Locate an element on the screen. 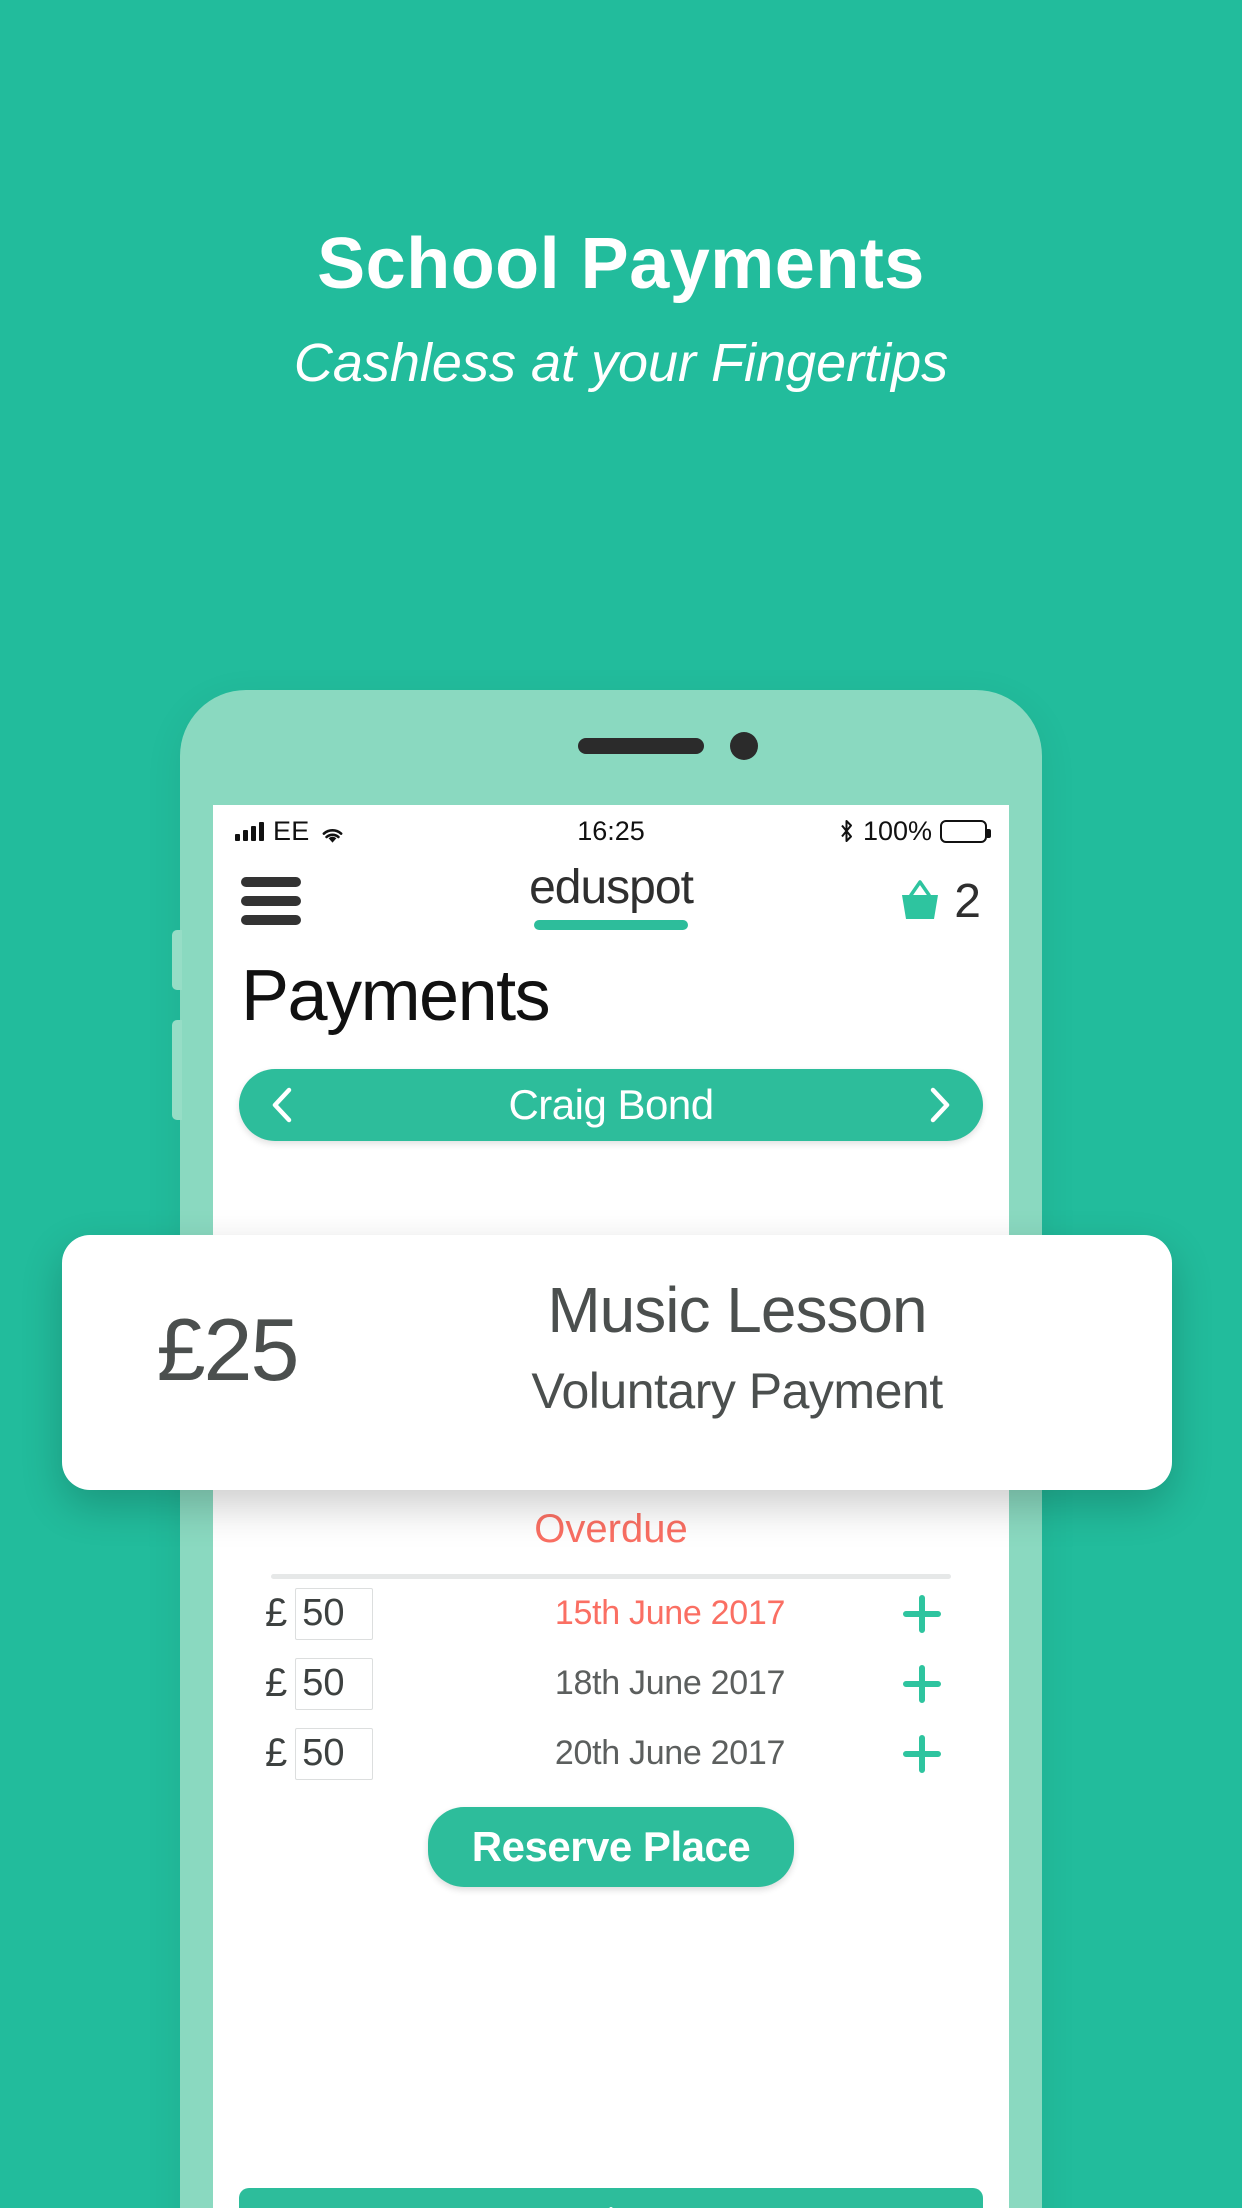 The height and width of the screenshot is (2208, 1242). app-header: eduspot 2 is located at coordinates (611, 901).